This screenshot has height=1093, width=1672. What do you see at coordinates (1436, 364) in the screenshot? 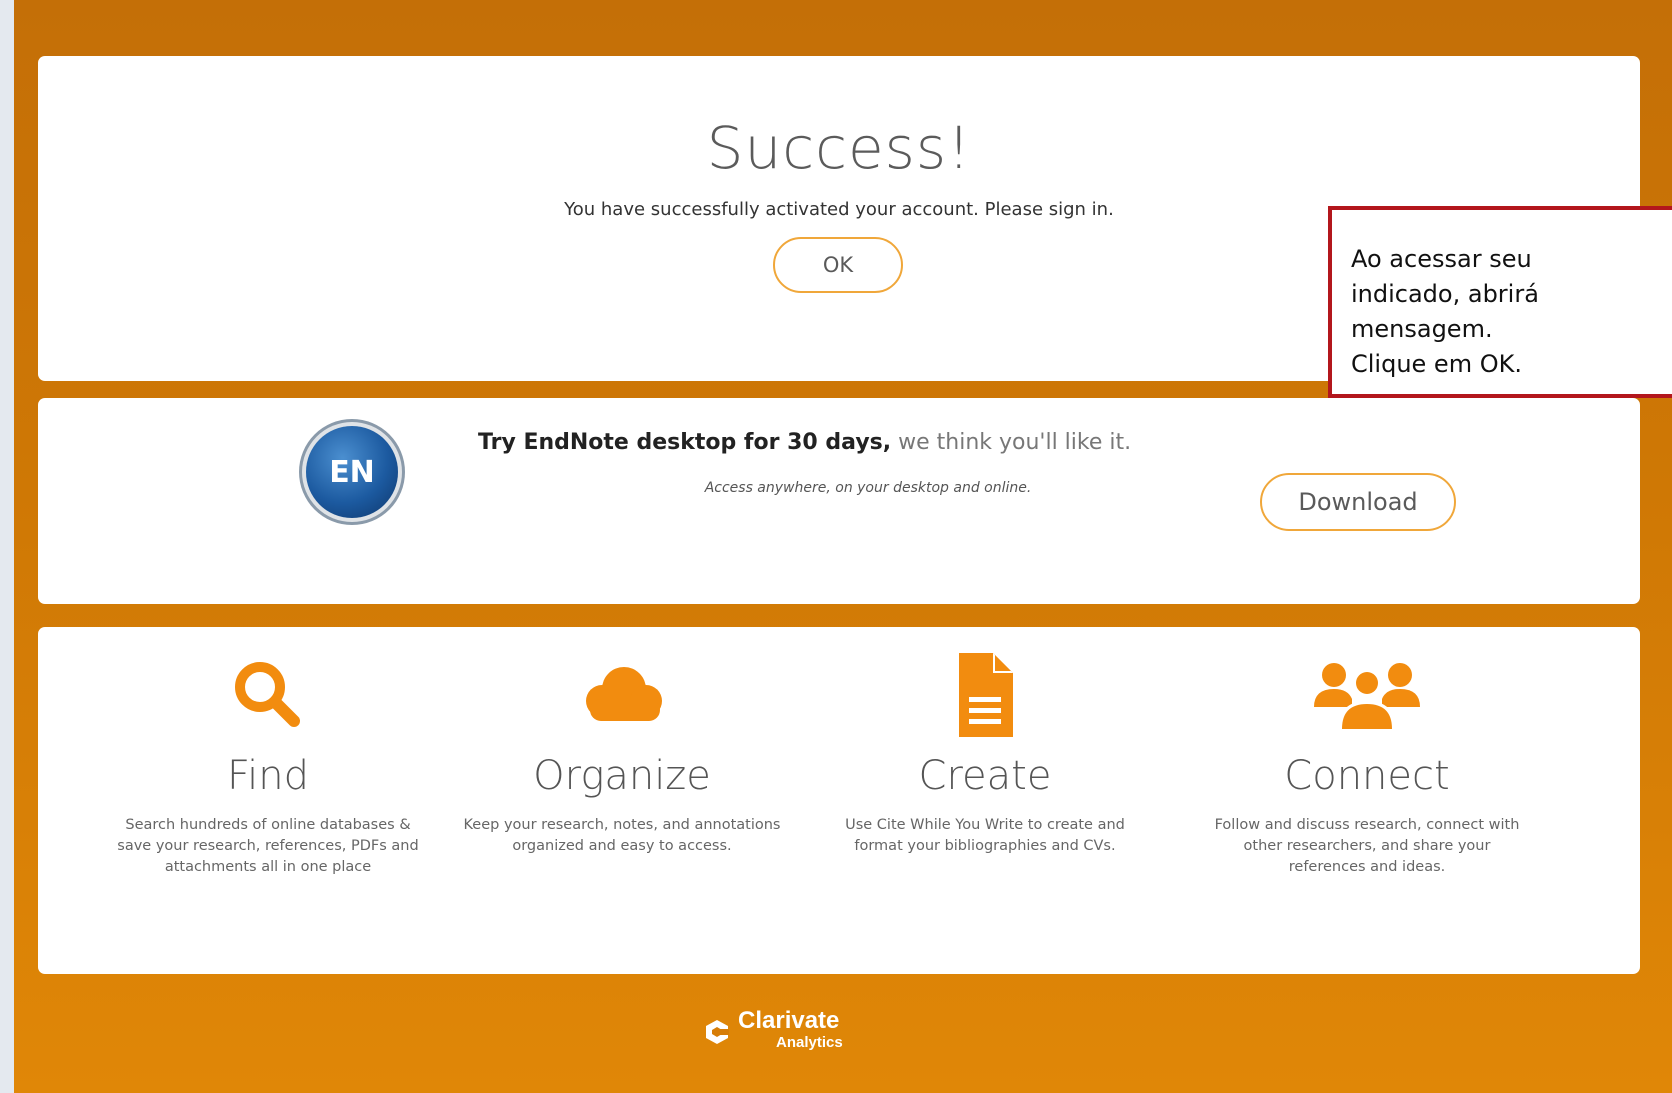
I see `callout-line: Clique em OK.` at bounding box center [1436, 364].